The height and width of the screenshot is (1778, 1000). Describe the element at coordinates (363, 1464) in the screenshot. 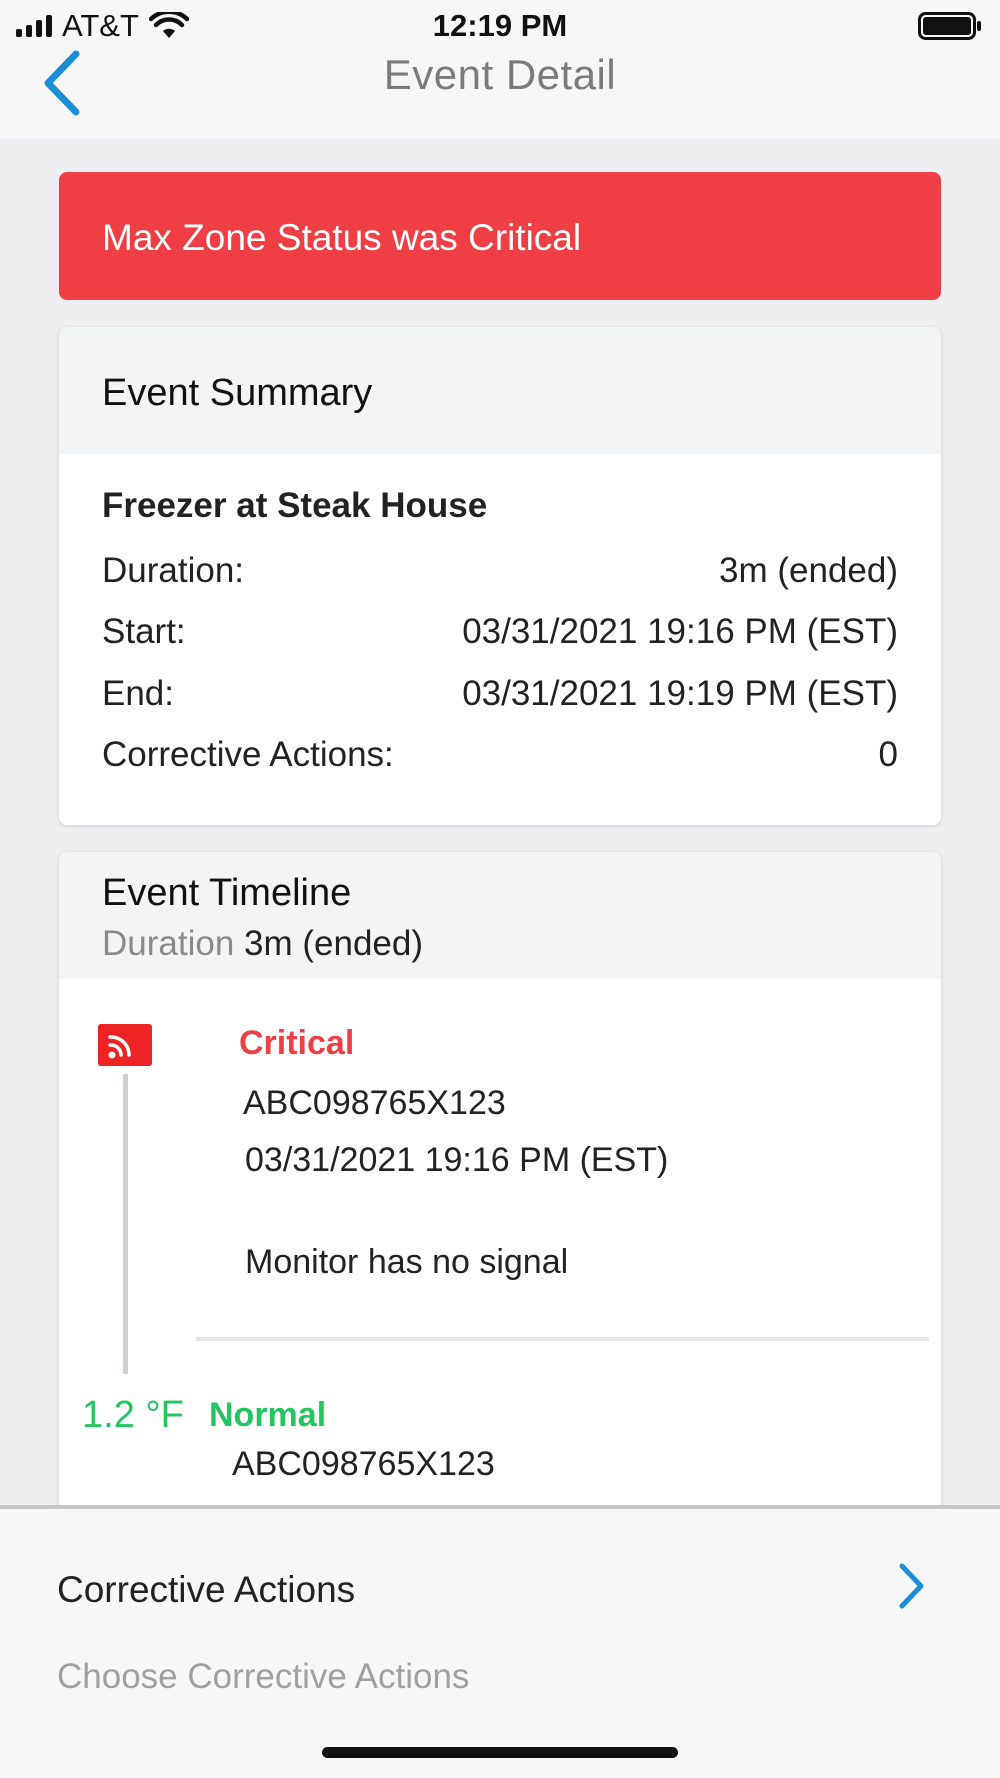

I see `event-device-id-normal: ABC098765X123` at that location.